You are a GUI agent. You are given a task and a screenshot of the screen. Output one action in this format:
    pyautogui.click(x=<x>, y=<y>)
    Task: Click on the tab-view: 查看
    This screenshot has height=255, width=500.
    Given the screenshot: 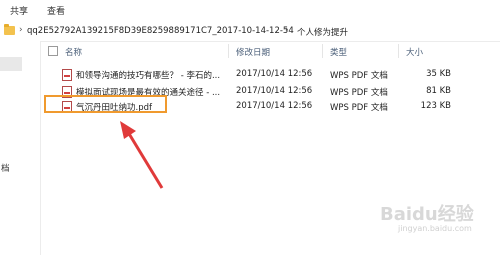 What is the action you would take?
    pyautogui.click(x=56, y=10)
    